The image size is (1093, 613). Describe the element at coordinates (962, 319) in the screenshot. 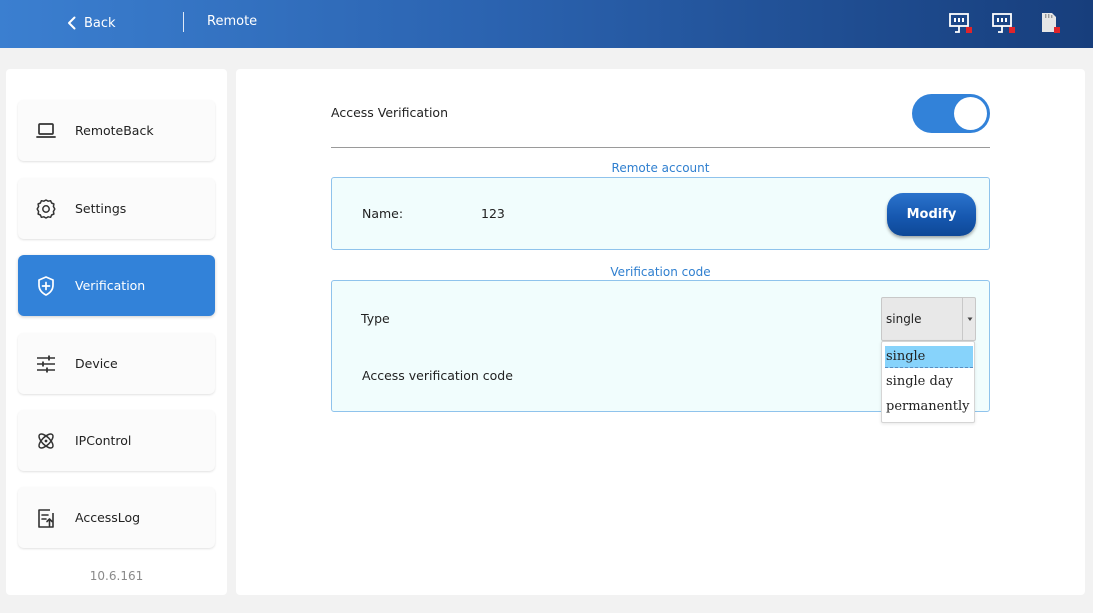

I see `select-divider` at that location.